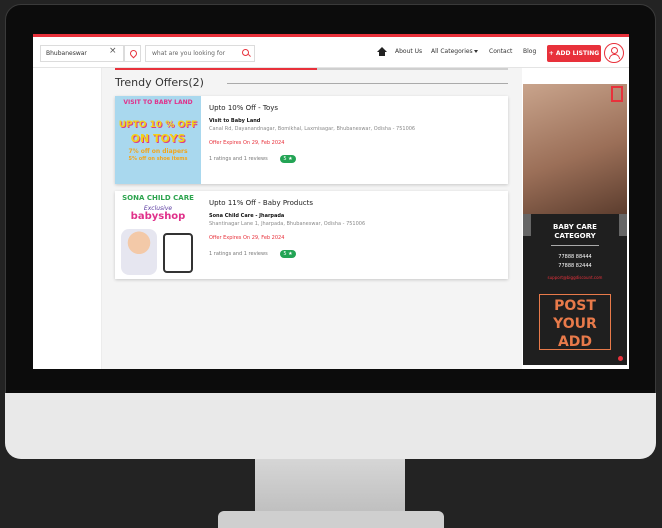  What do you see at coordinates (575, 257) in the screenshot?
I see `ad-phone: 77888 88444` at bounding box center [575, 257].